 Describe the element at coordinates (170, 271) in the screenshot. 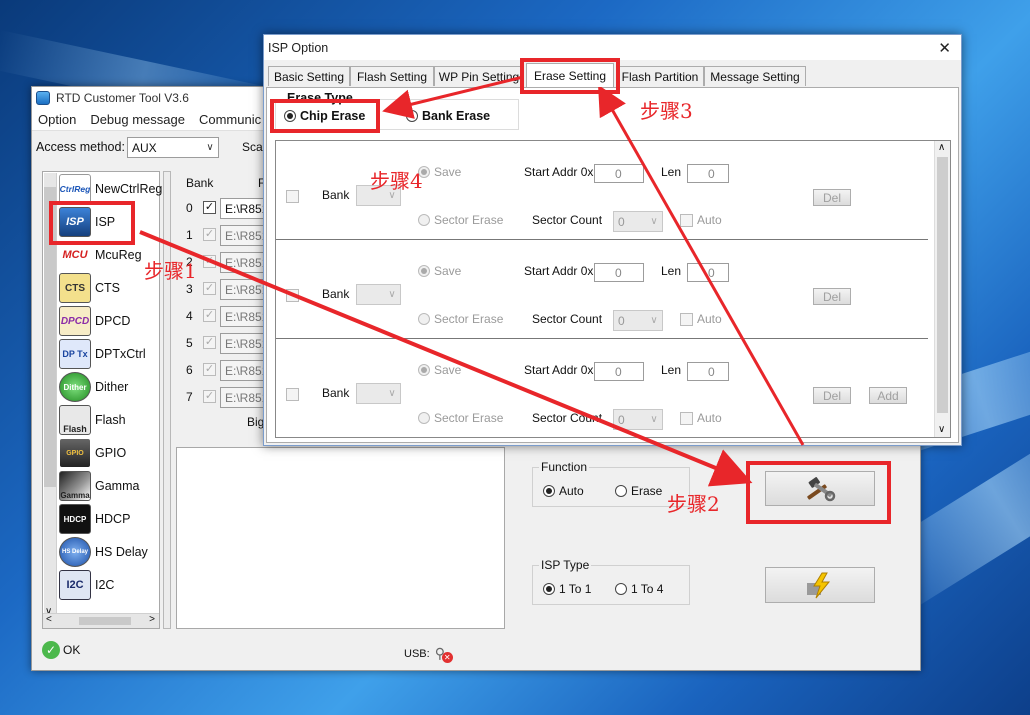

I see `step1-label: 步骤1` at that location.